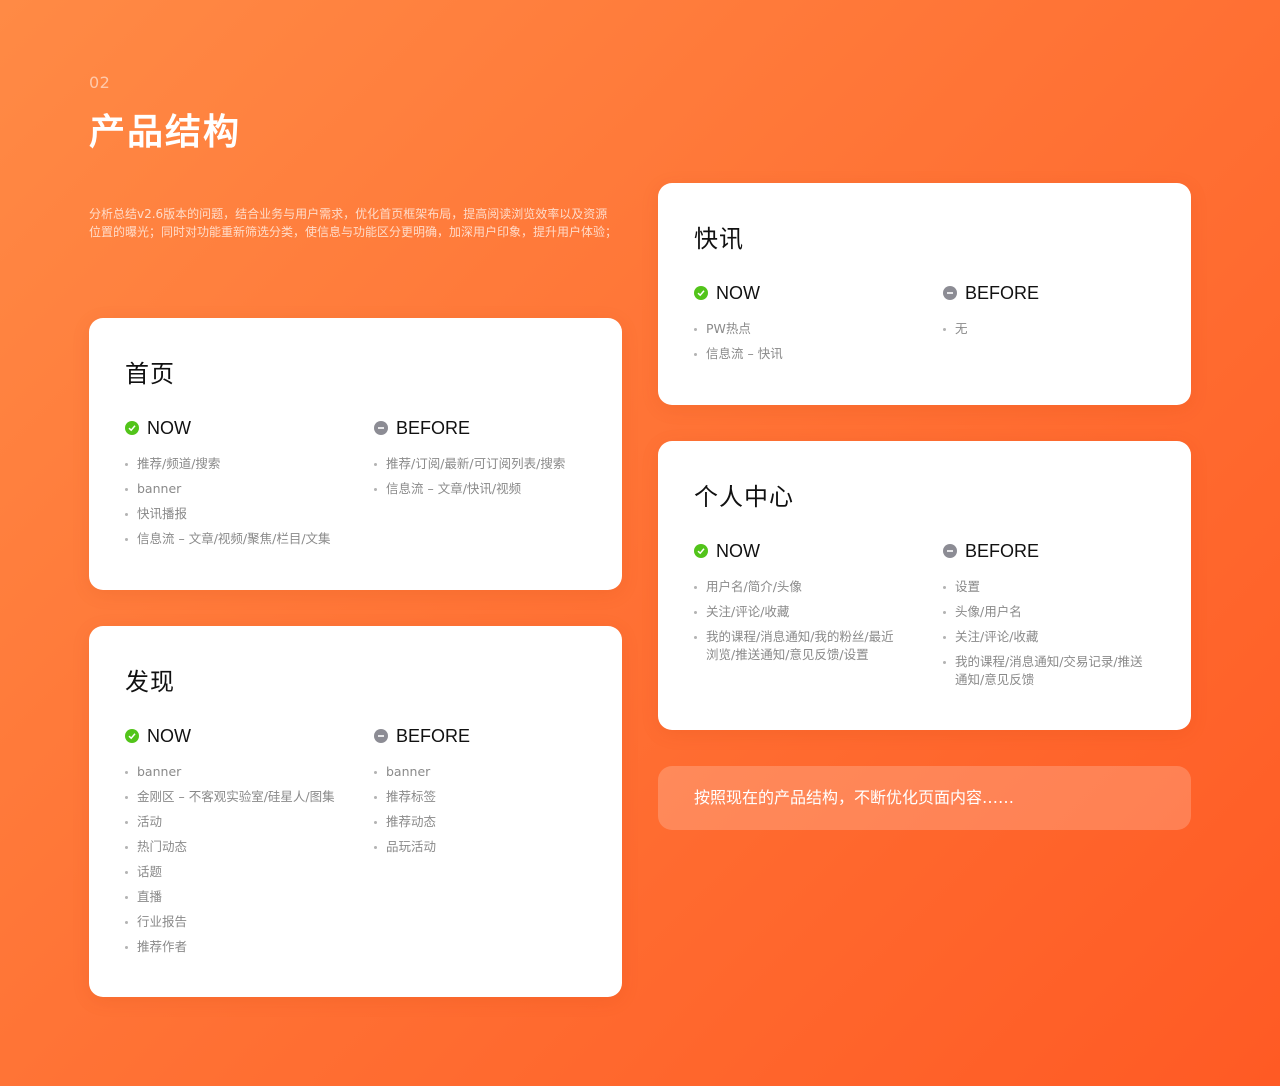 The height and width of the screenshot is (1086, 1280). What do you see at coordinates (1048, 671) in the screenshot?
I see `list-item: 我的课程/消息通知/交易记录/推送通知/意见反馈` at bounding box center [1048, 671].